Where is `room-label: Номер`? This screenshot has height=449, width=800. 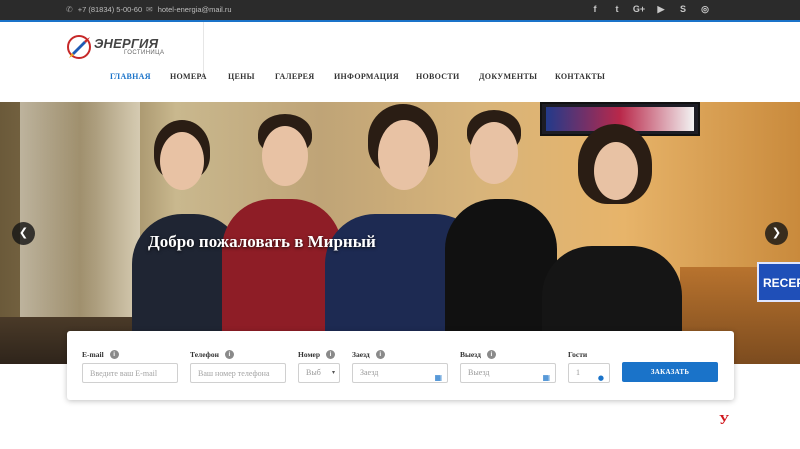
room-label: Номер is located at coordinates (309, 354).